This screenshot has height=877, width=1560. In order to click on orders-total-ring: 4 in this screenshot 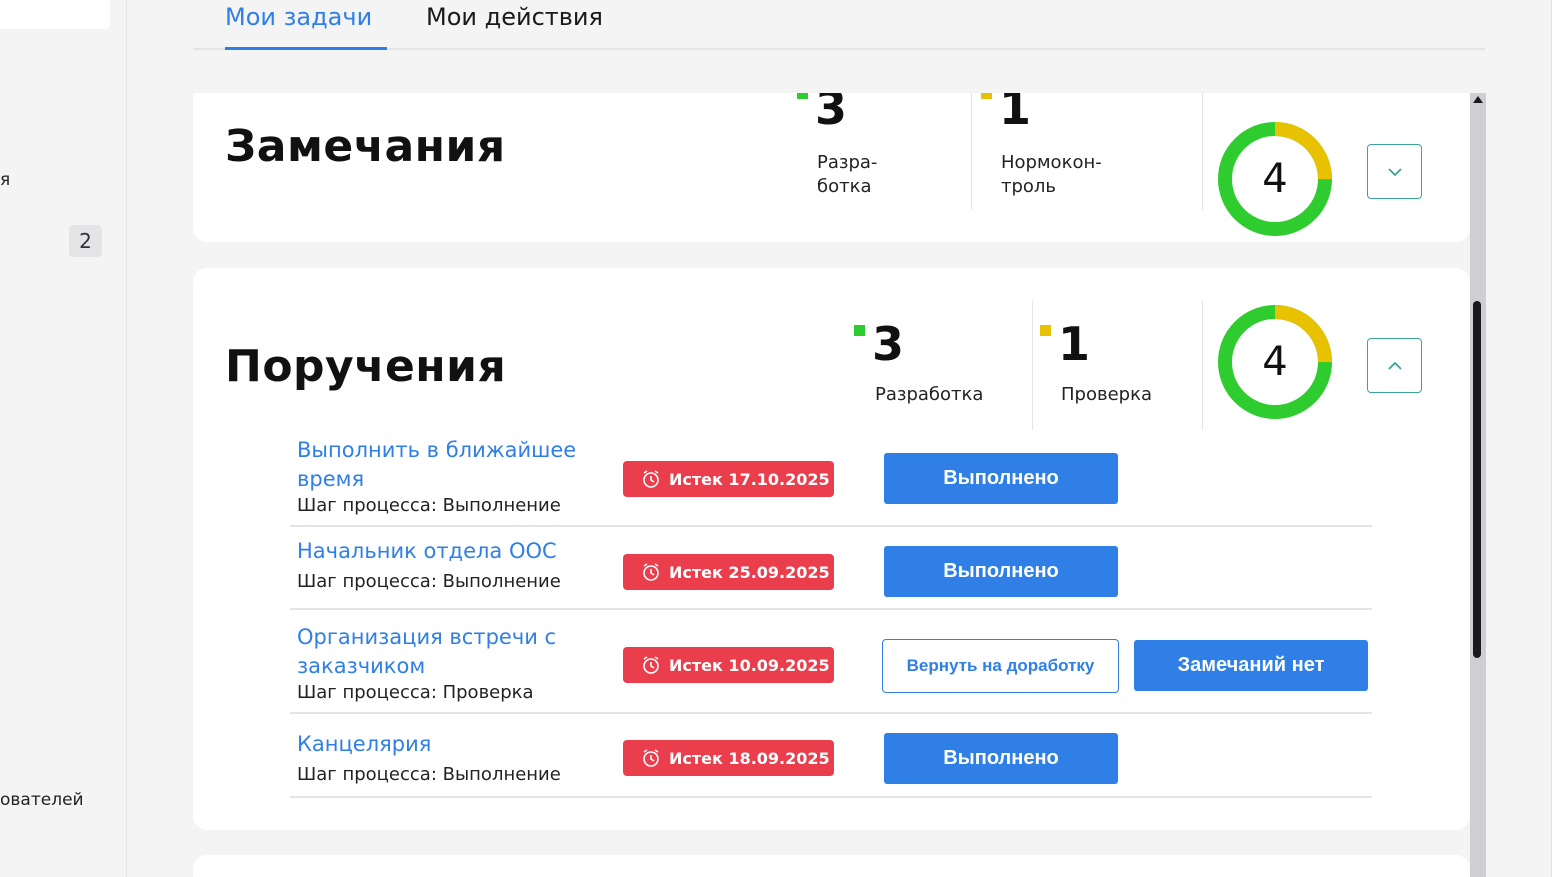, I will do `click(1275, 362)`.